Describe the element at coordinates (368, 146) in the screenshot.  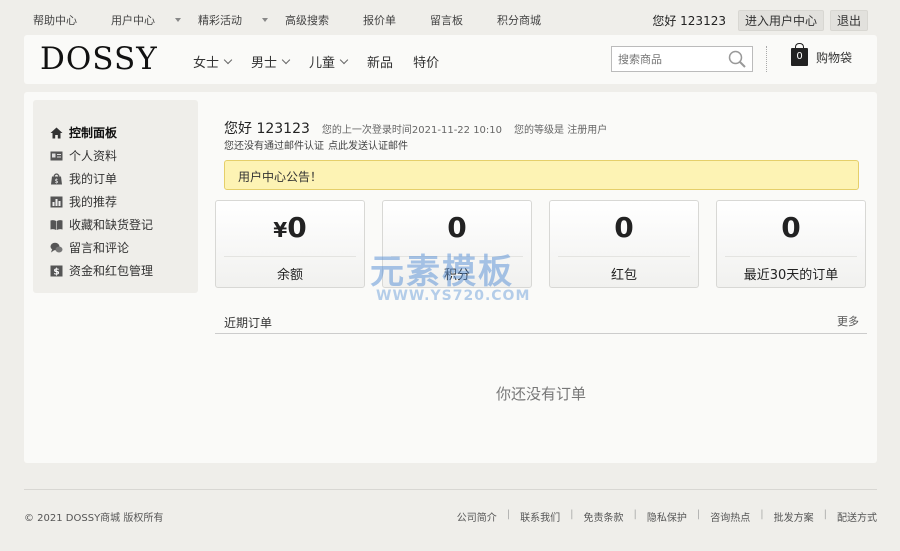
I see `send-verify-email-link: 点此发送认证邮件` at that location.